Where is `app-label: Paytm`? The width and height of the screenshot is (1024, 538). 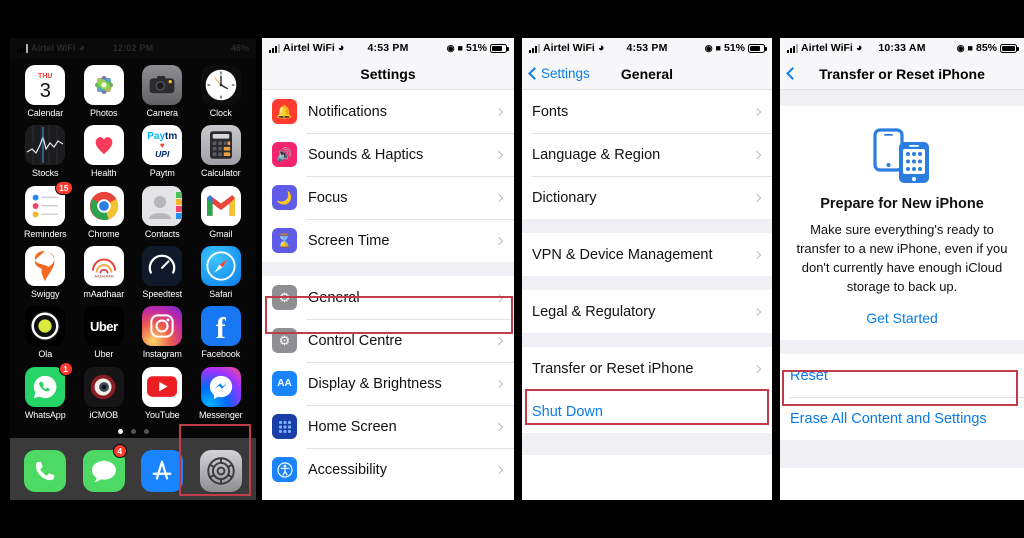 app-label: Paytm is located at coordinates (162, 173).